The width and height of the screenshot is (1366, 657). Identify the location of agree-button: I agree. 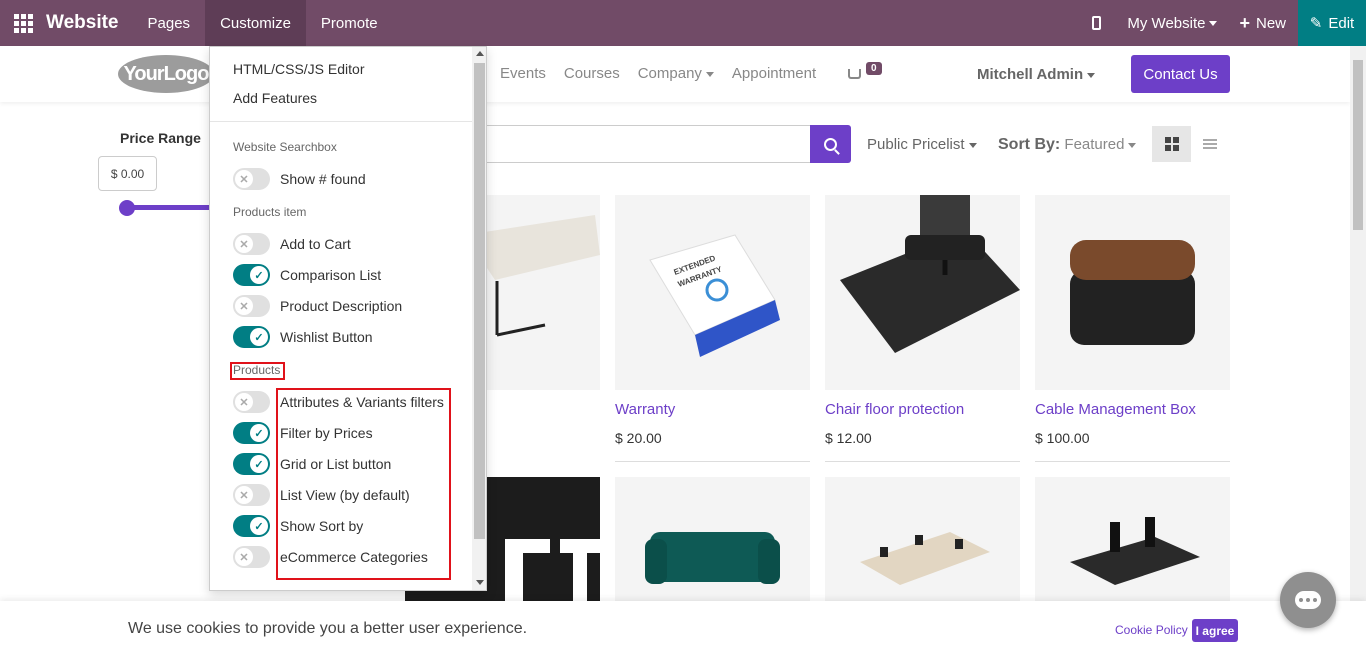
(1215, 630).